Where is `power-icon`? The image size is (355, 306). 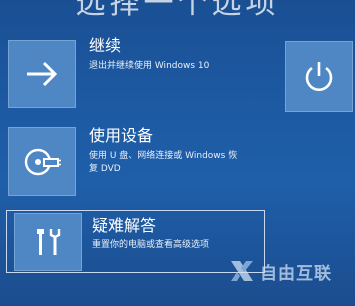
power-icon is located at coordinates (319, 76).